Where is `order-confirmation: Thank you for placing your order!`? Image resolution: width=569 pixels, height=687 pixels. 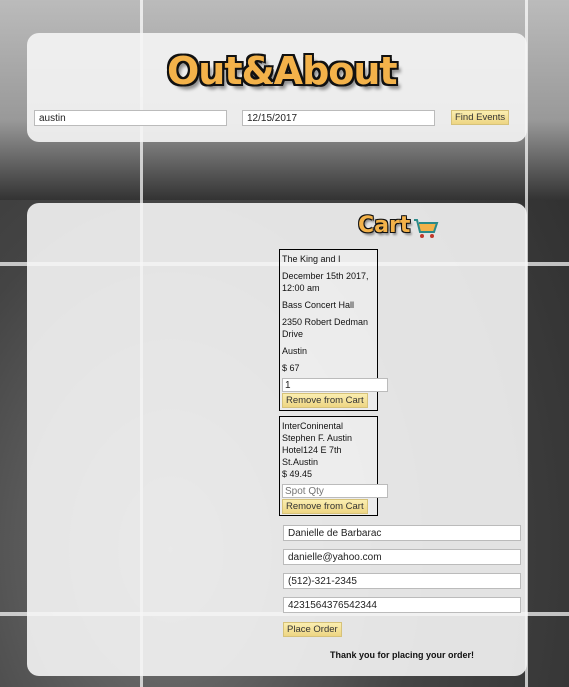
order-confirmation: Thank you for placing your order! is located at coordinates (402, 655).